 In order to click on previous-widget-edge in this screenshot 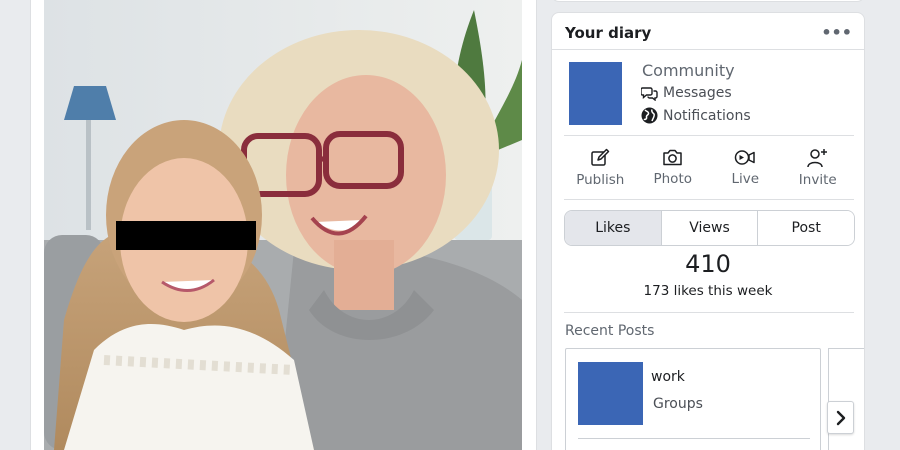, I will do `click(708, 1)`.